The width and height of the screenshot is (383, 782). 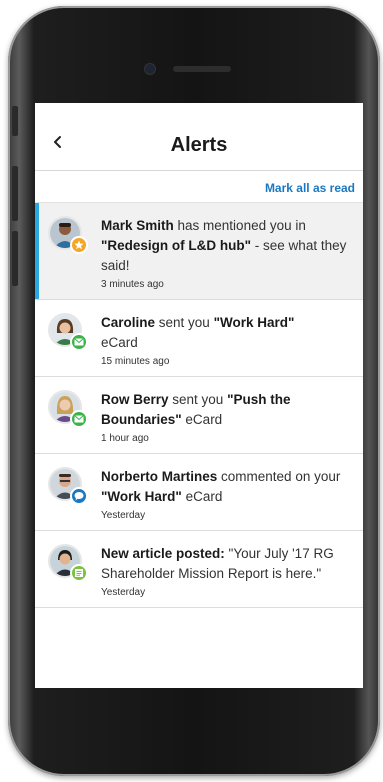 I want to click on alert-text: Caroline sent you "Work Hard" eCard, so click(x=227, y=333).